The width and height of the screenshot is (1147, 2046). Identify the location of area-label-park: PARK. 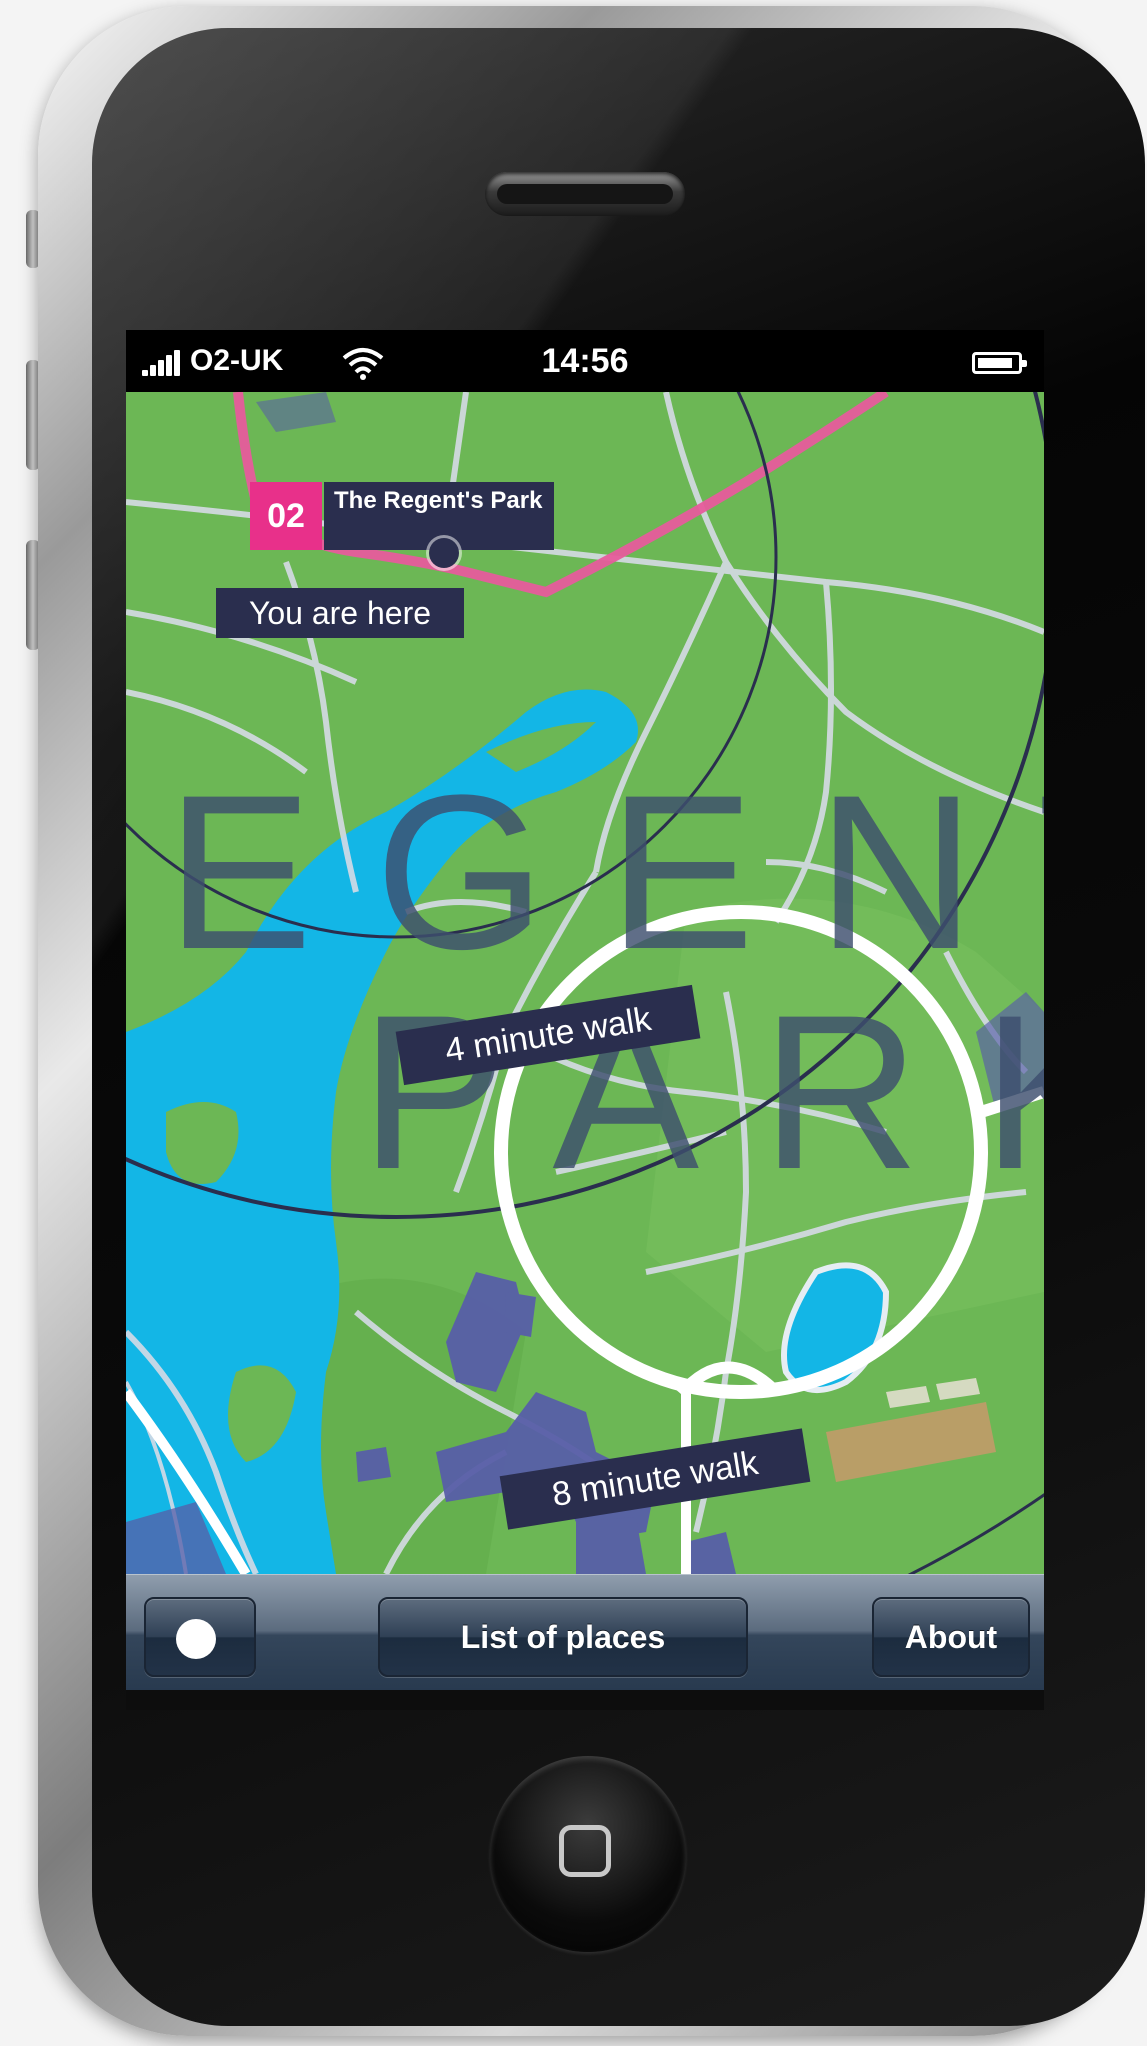
(702, 1092).